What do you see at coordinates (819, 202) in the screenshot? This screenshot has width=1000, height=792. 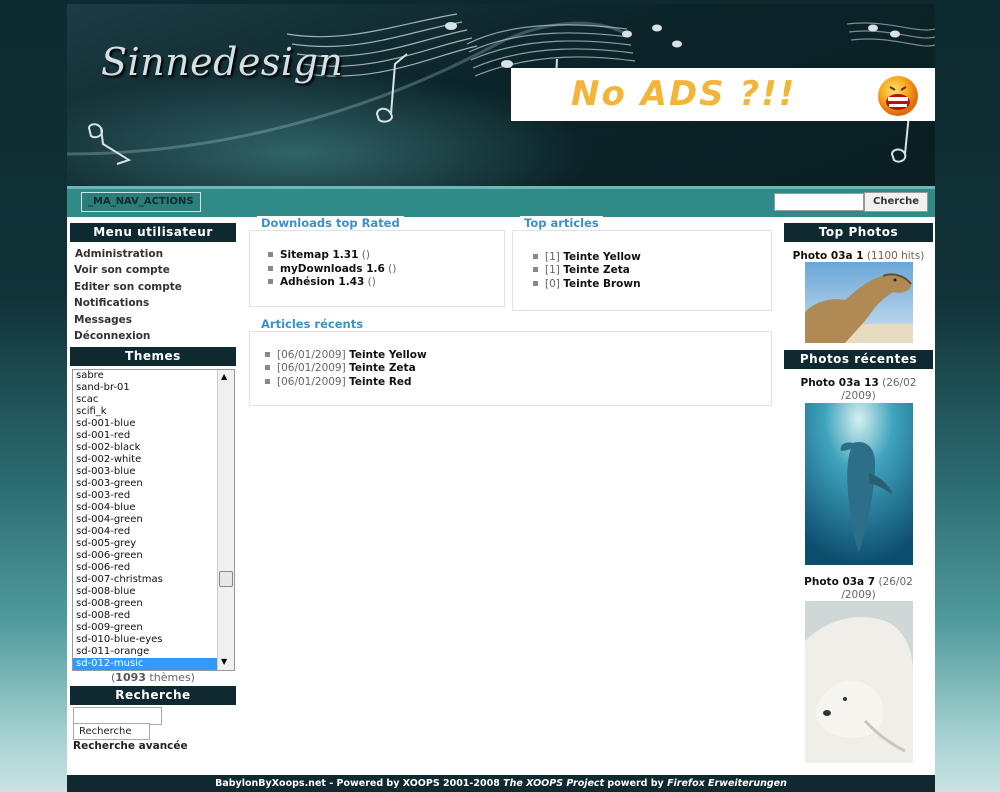 I see `nav-search-input` at bounding box center [819, 202].